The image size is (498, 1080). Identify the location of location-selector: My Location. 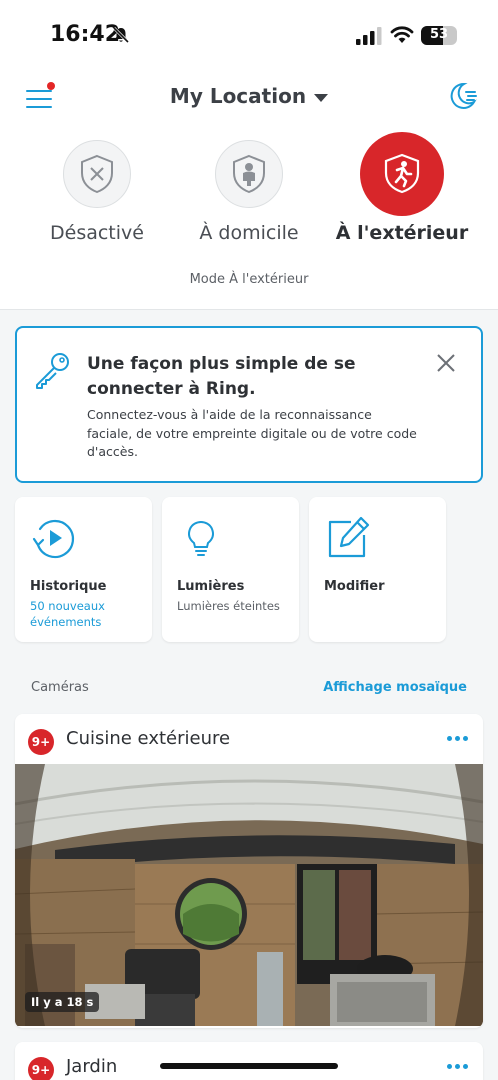
(249, 96).